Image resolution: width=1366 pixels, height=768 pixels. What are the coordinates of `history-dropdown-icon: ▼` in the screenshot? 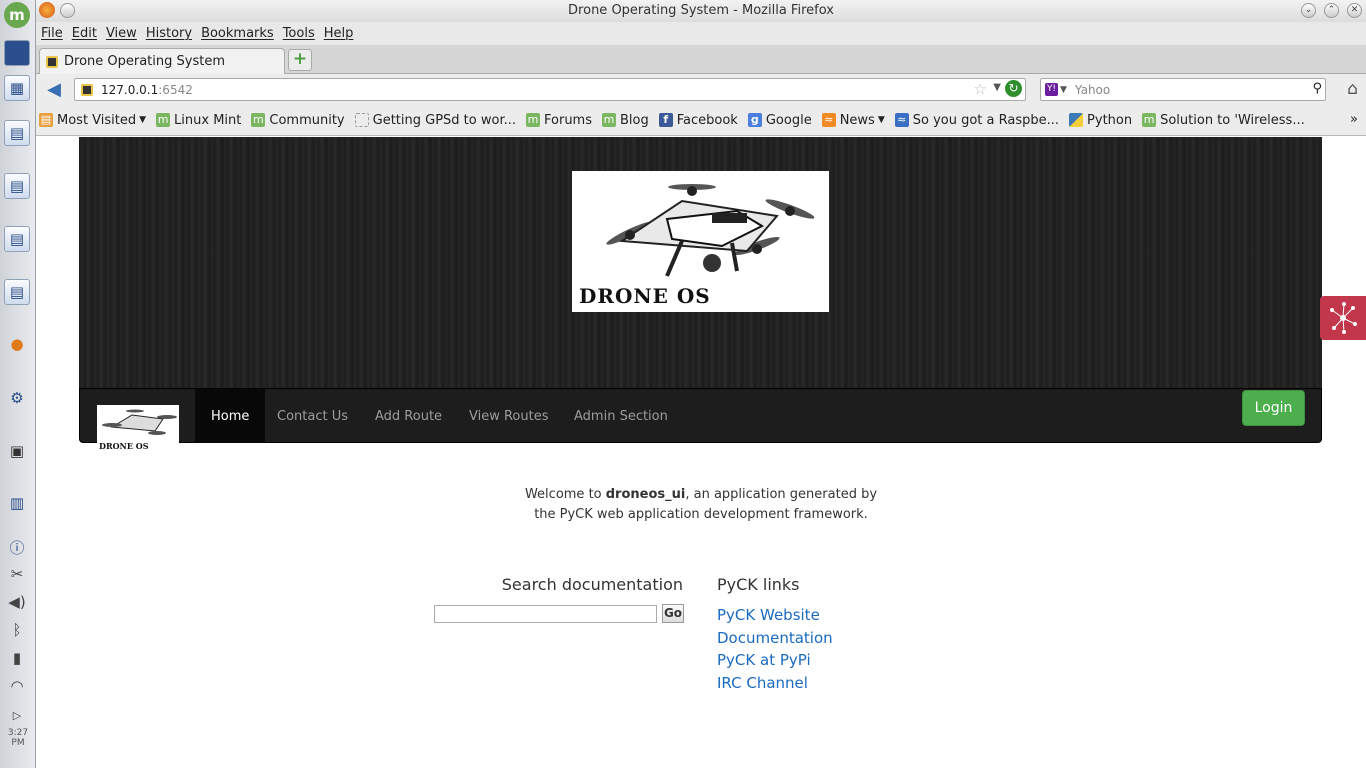 It's located at (997, 87).